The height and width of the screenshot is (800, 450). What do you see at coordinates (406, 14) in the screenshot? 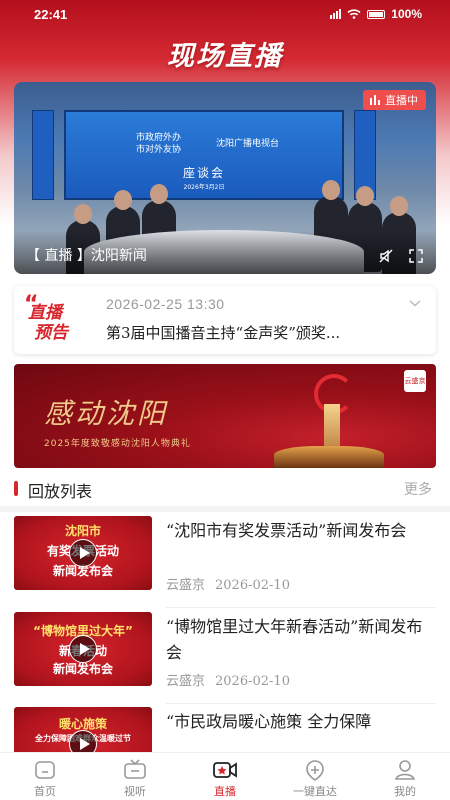
I see `battery-level: 100%` at bounding box center [406, 14].